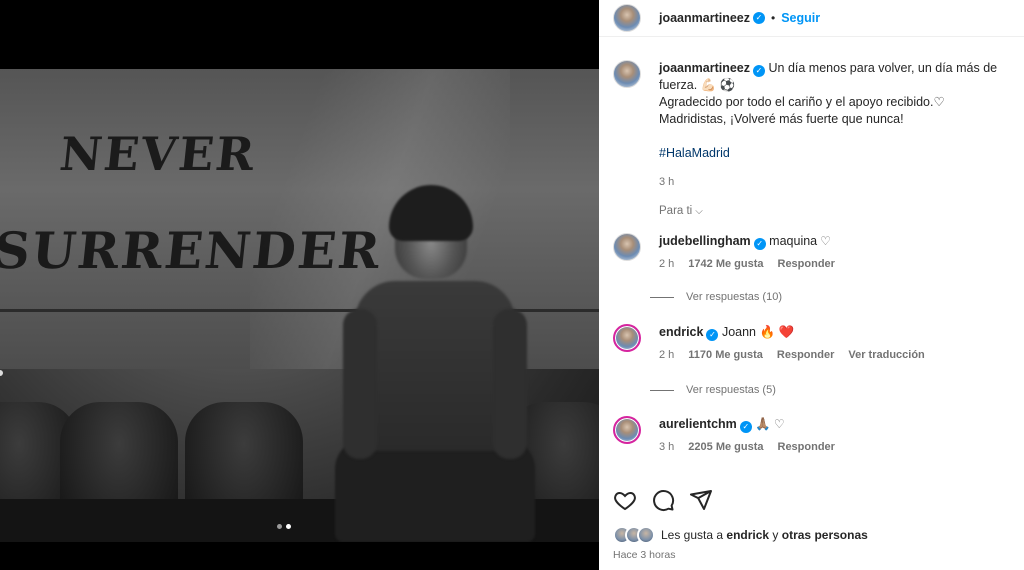 The width and height of the screenshot is (1024, 570). I want to click on likes-prefix: Les gusta a, so click(692, 535).